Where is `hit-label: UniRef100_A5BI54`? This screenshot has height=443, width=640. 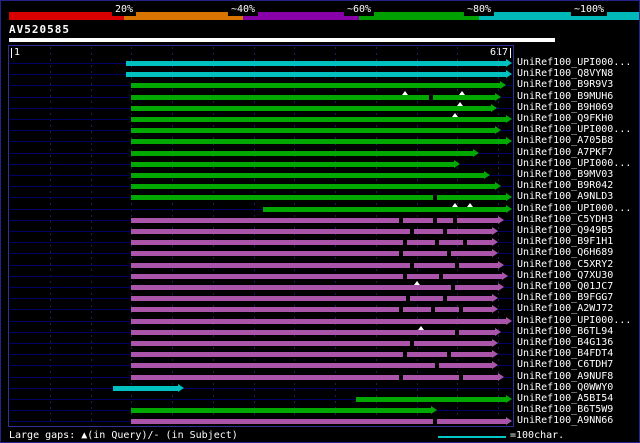 hit-label: UniRef100_A5BI54 is located at coordinates (565, 398).